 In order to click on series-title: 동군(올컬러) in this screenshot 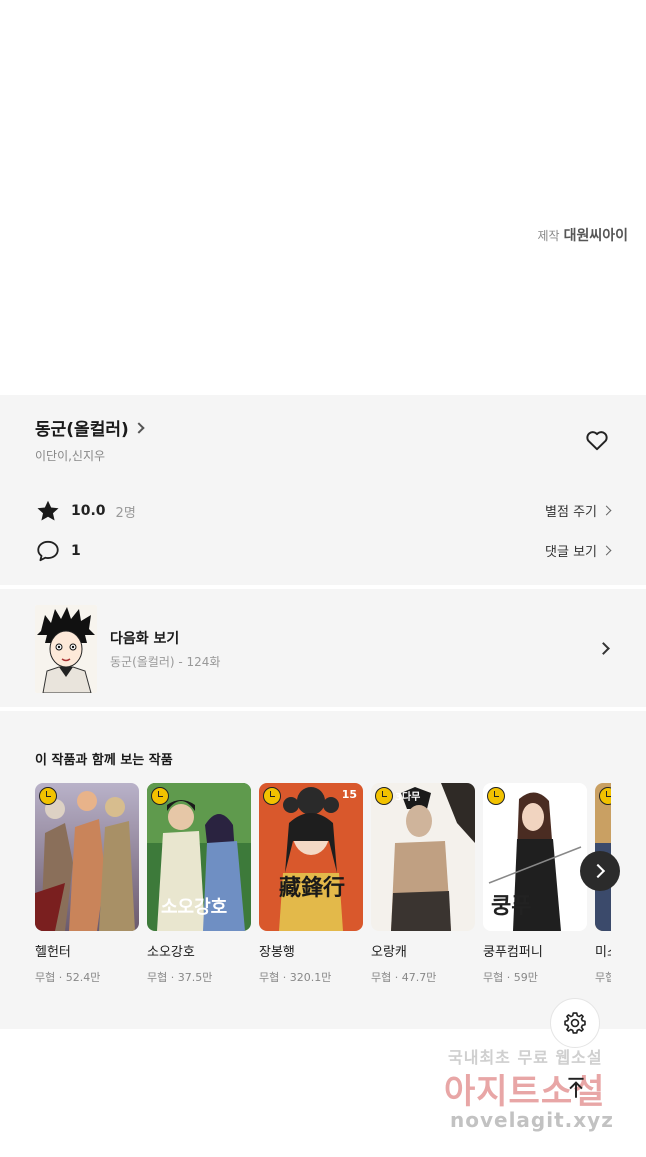, I will do `click(82, 430)`.